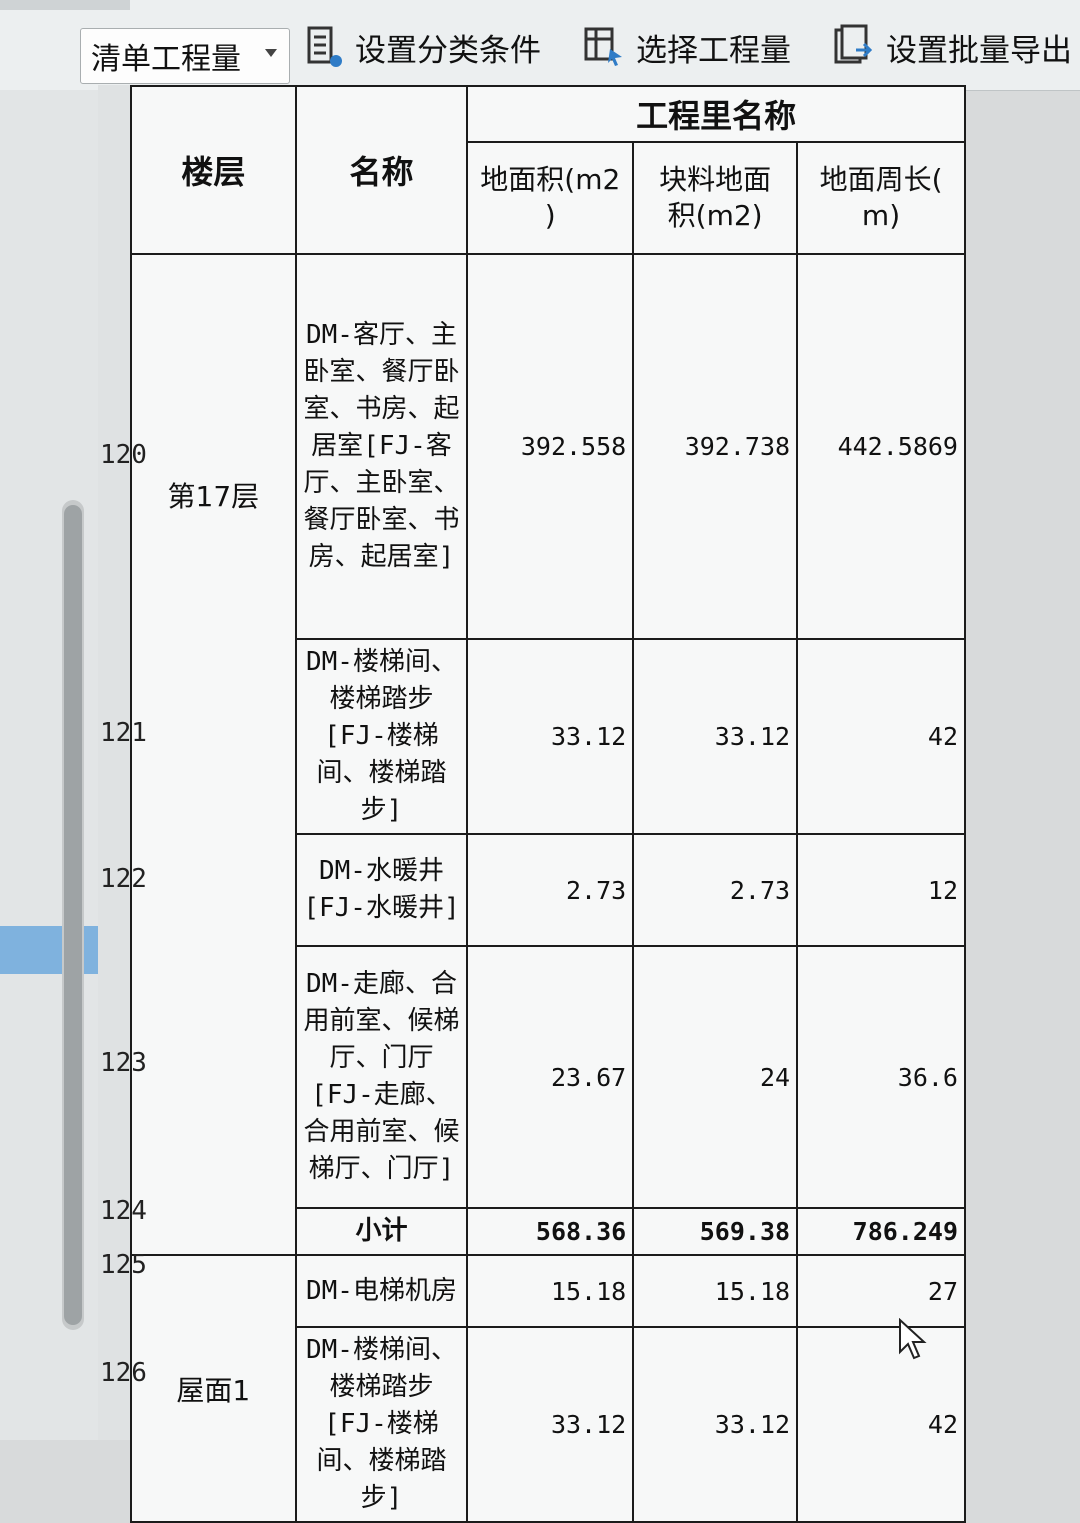 The height and width of the screenshot is (1523, 1080). Describe the element at coordinates (715, 890) in the screenshot. I see `block-area-cell: 2.73` at that location.